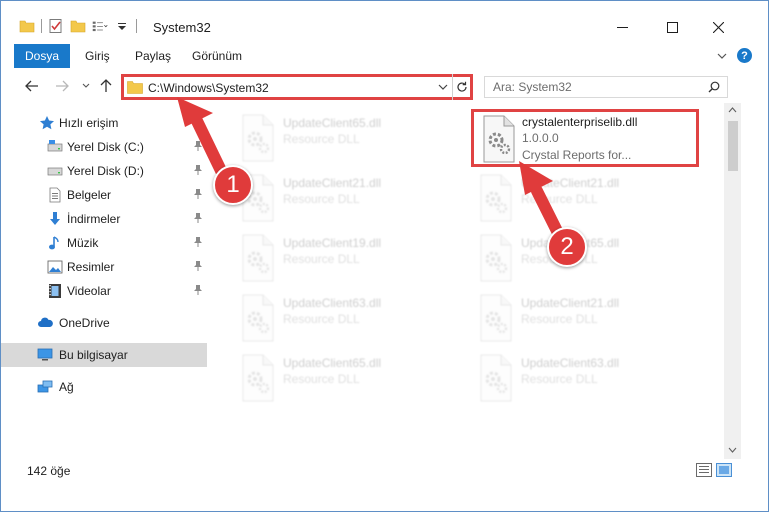 This screenshot has height=512, width=769. Describe the element at coordinates (182, 27) in the screenshot. I see `window-title: System32` at that location.